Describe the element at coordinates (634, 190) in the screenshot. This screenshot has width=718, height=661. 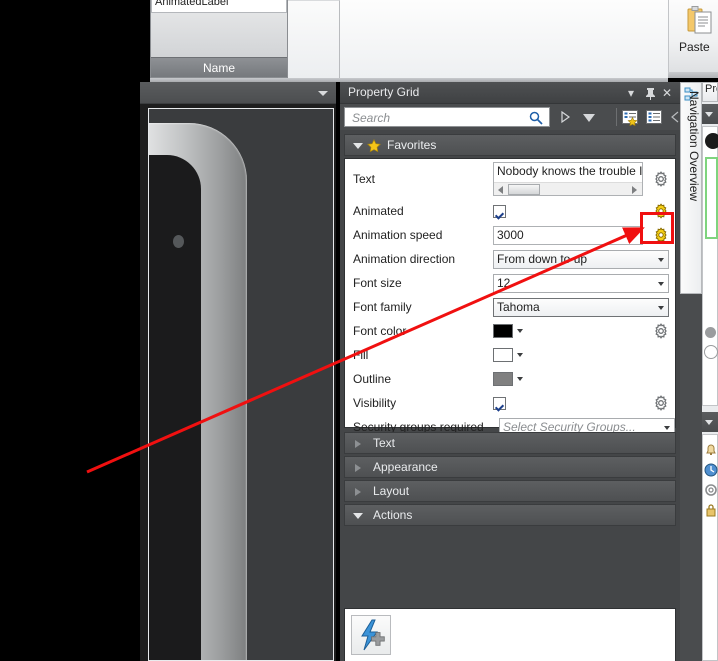
I see `scroll-right-arrow-icon` at that location.